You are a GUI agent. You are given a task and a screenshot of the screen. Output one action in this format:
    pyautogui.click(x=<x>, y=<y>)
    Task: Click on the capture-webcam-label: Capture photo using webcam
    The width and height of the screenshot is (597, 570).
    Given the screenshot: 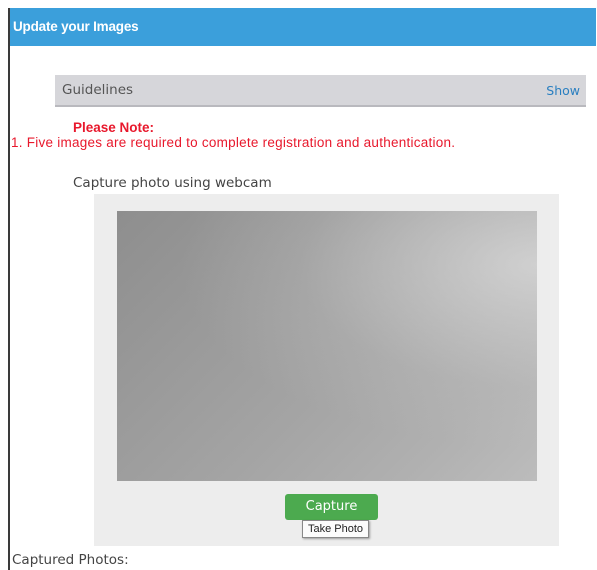 What is the action you would take?
    pyautogui.click(x=172, y=183)
    